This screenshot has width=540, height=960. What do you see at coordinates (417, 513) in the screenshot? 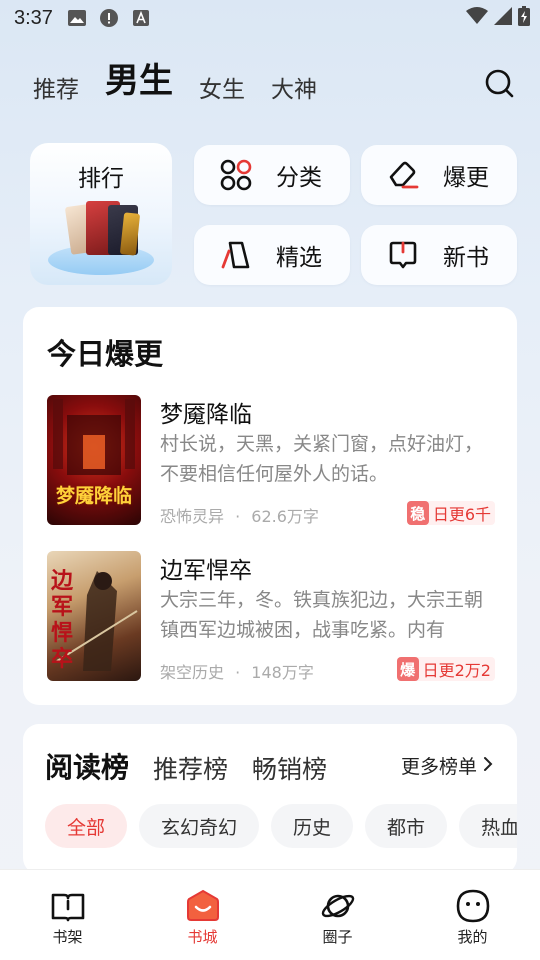
I see `badge-mark: 稳` at bounding box center [417, 513].